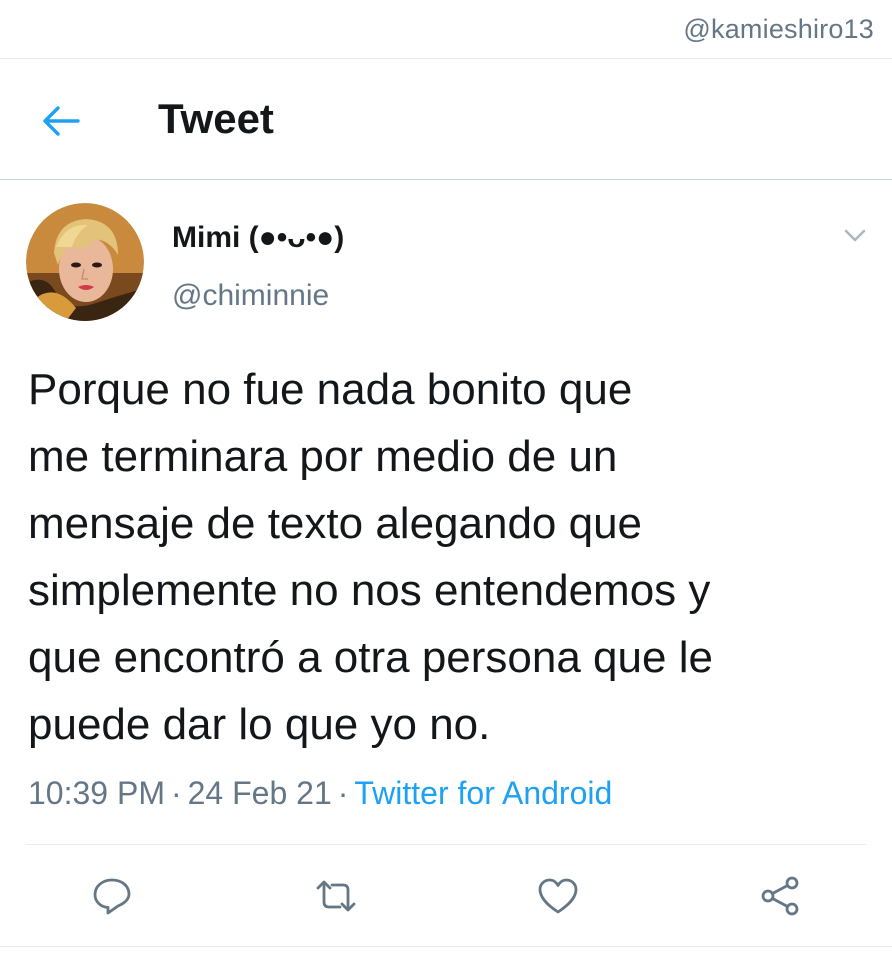 This screenshot has width=892, height=960. I want to click on arrow-left-icon, so click(61, 121).